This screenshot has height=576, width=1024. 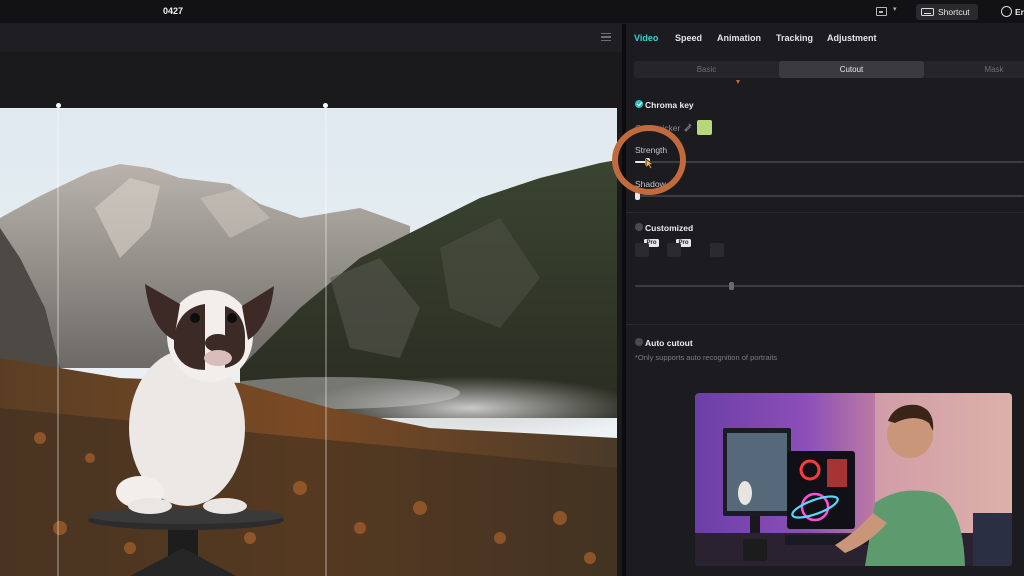 What do you see at coordinates (688, 127) in the screenshot?
I see `eyedropper-icon` at bounding box center [688, 127].